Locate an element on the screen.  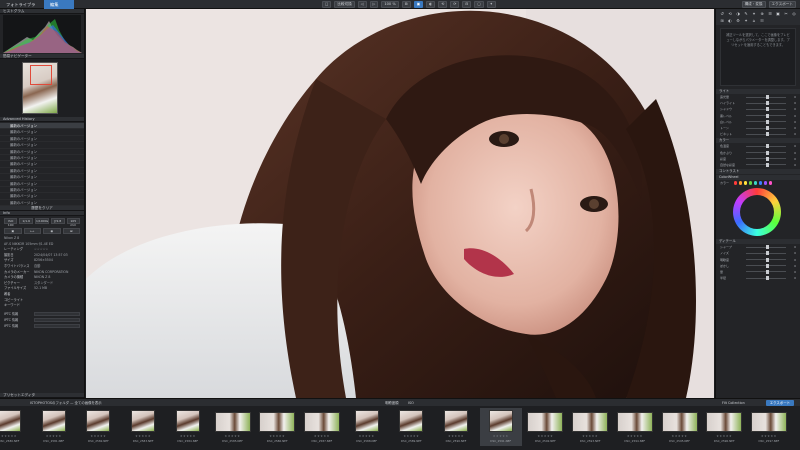
toolbar-button: ⊟ is located at coordinates (467, 4).